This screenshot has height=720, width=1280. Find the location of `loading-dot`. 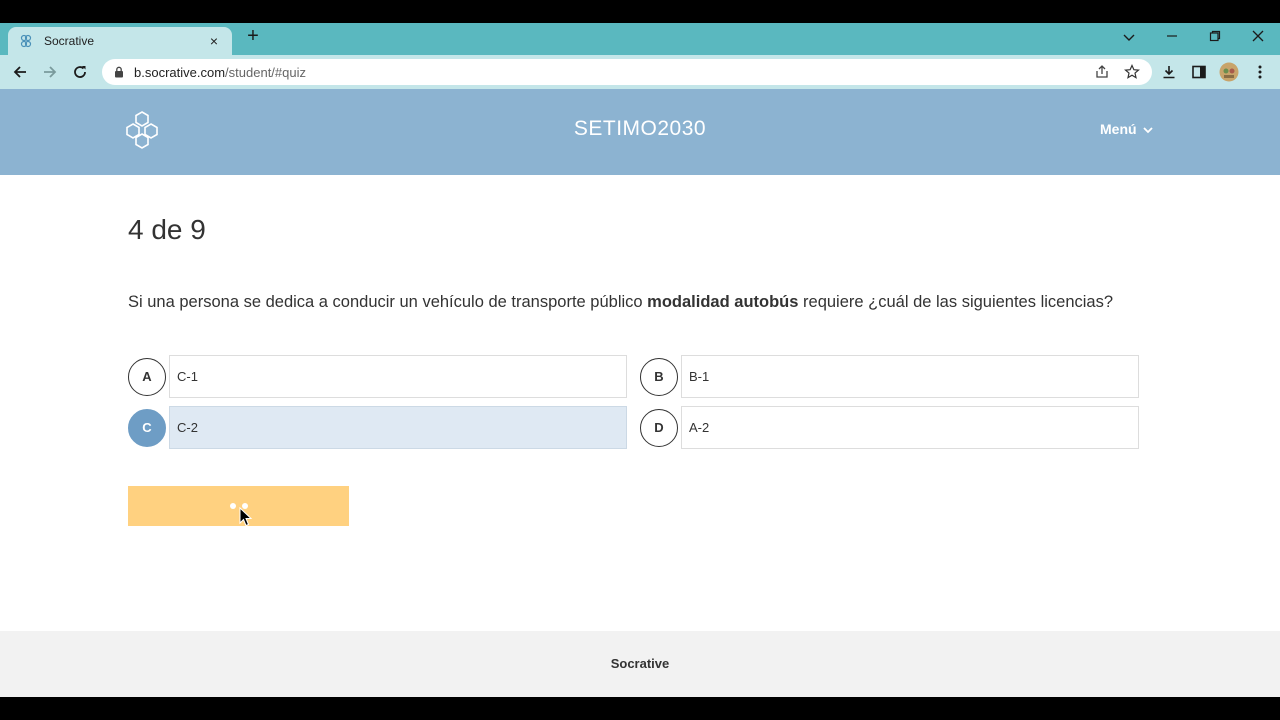

loading-dot is located at coordinates (232, 506).